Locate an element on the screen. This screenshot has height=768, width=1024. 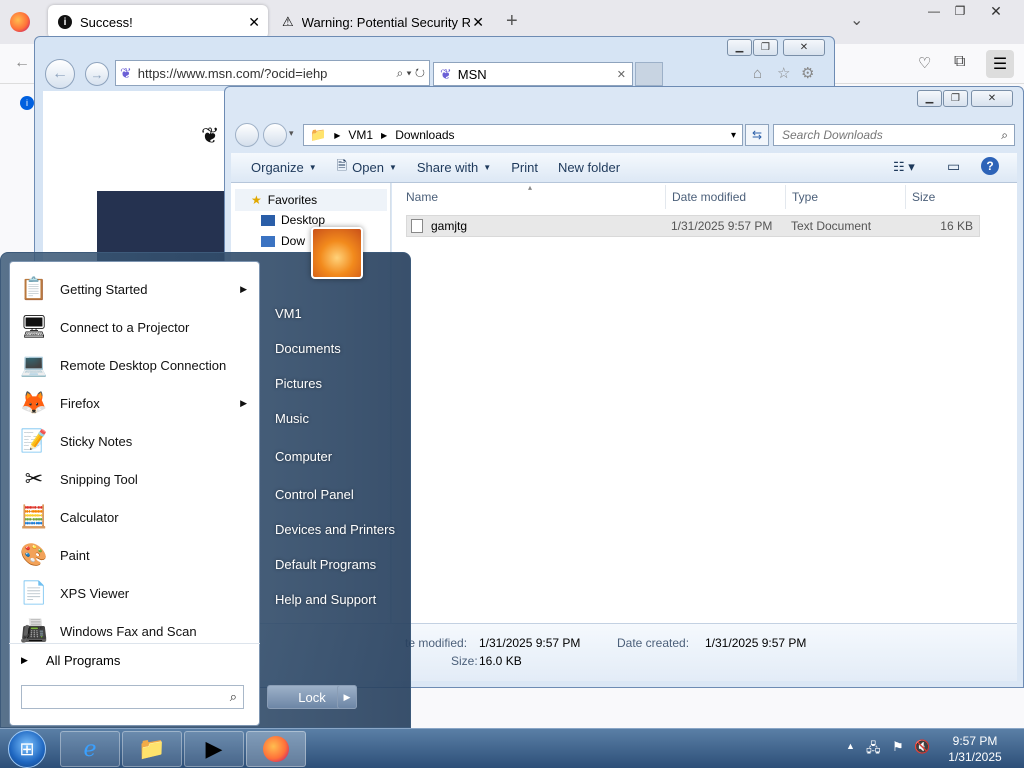
organize-button: Organize ▼ is located at coordinates (284, 167).